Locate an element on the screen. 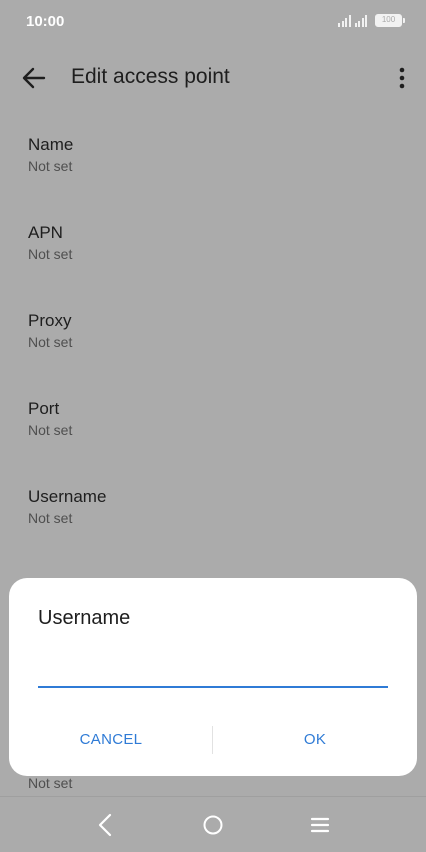 This screenshot has height=852, width=426. username-input is located at coordinates (213, 673).